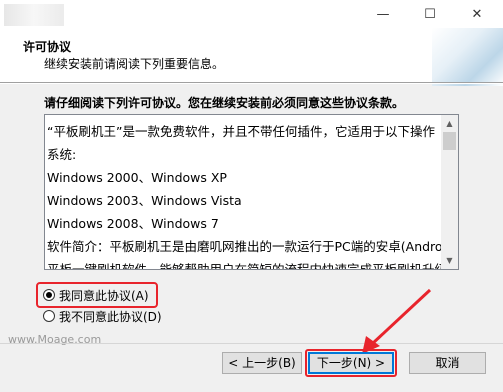  I want to click on back-button: < 上一步(B), so click(262, 363).